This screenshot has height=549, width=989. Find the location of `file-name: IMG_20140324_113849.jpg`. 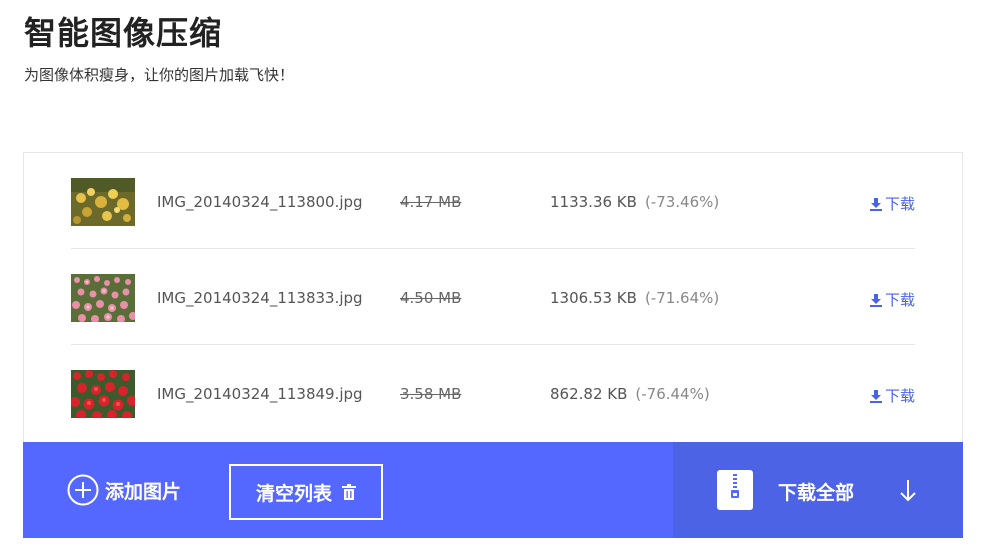

file-name: IMG_20140324_113849.jpg is located at coordinates (260, 394).